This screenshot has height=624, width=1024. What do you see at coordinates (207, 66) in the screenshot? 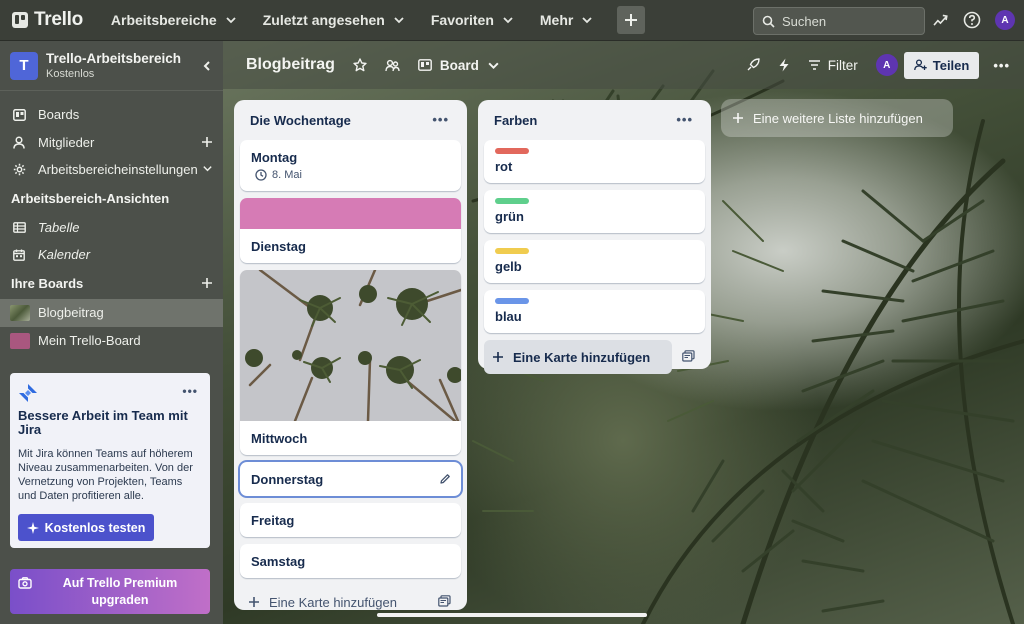
I see `collapse-sidebar-icon` at bounding box center [207, 66].